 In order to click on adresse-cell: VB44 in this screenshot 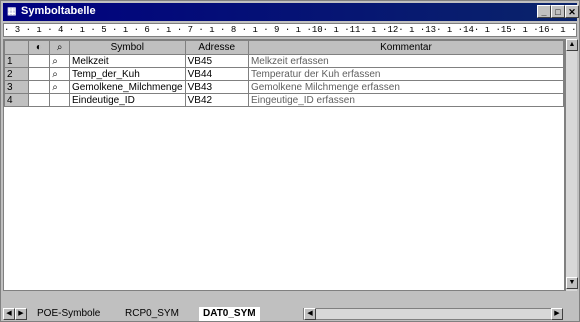, I will do `click(216, 74)`.